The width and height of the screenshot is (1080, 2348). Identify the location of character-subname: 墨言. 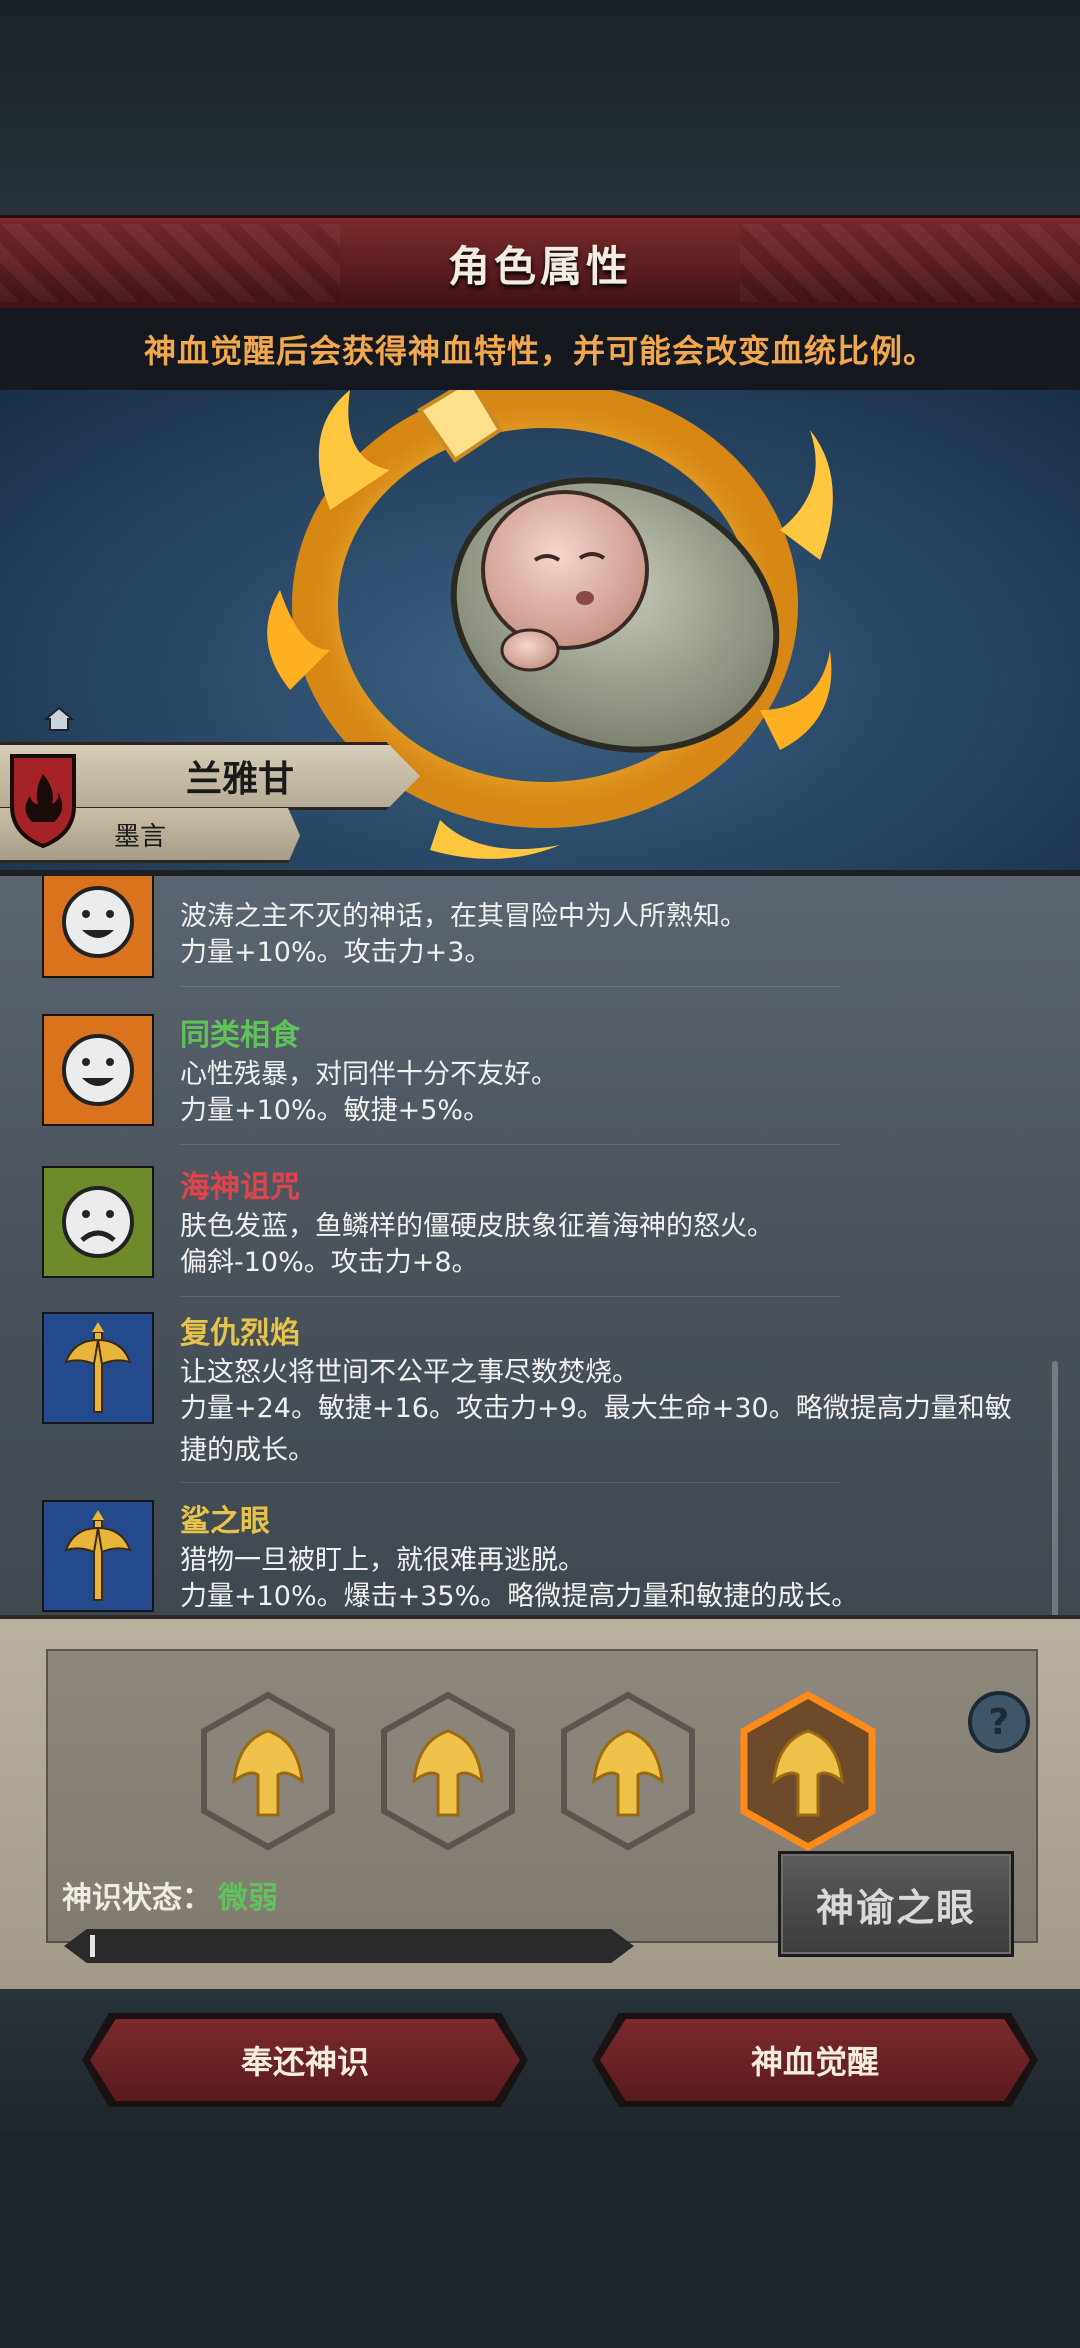
(139, 836).